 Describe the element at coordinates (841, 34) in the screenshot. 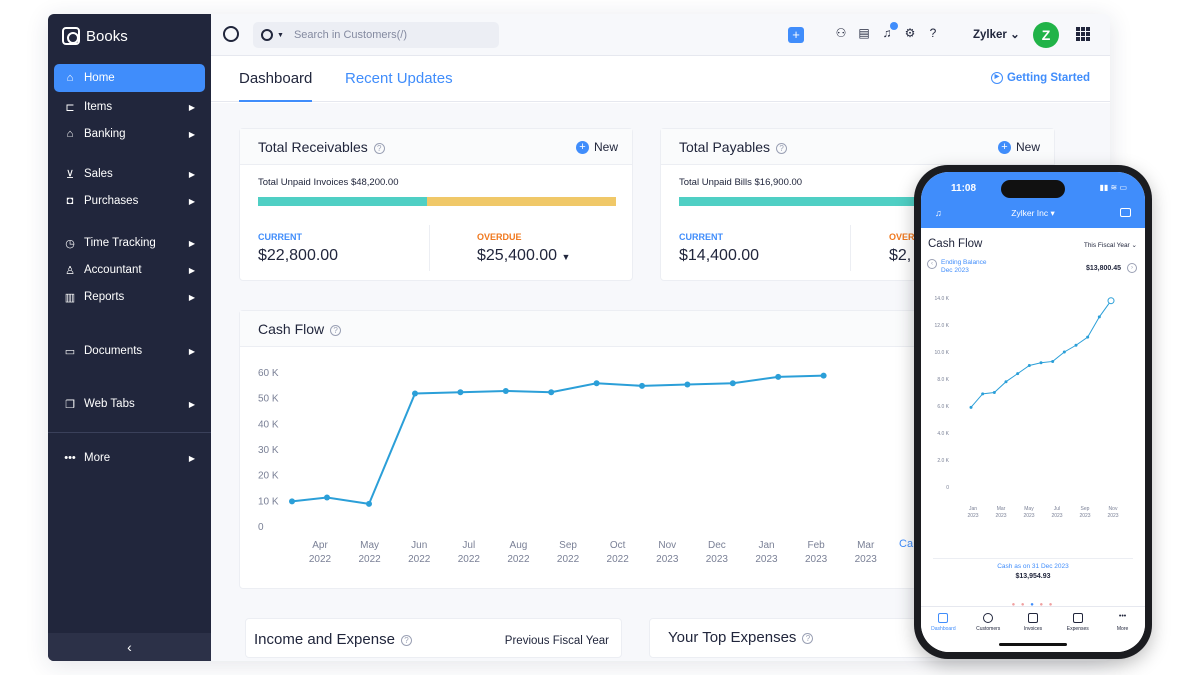

I see `users-icon: ⚇` at that location.